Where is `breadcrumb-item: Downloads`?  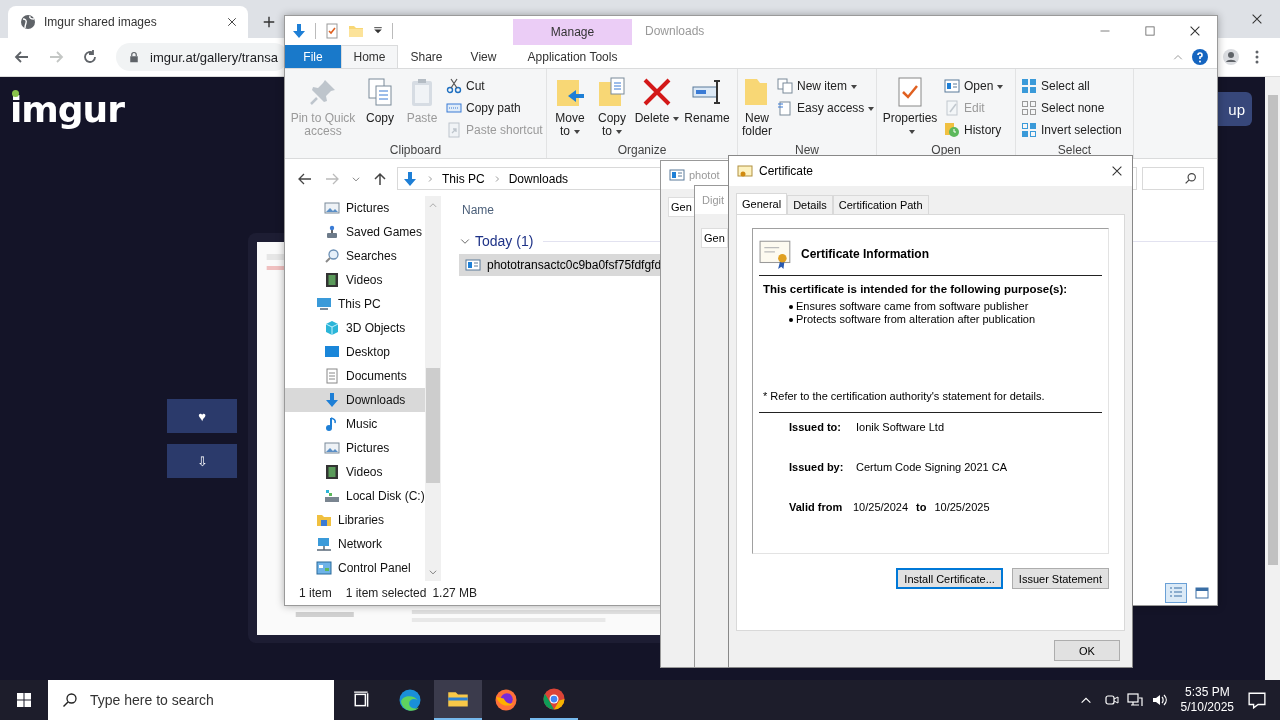 breadcrumb-item: Downloads is located at coordinates (538, 178).